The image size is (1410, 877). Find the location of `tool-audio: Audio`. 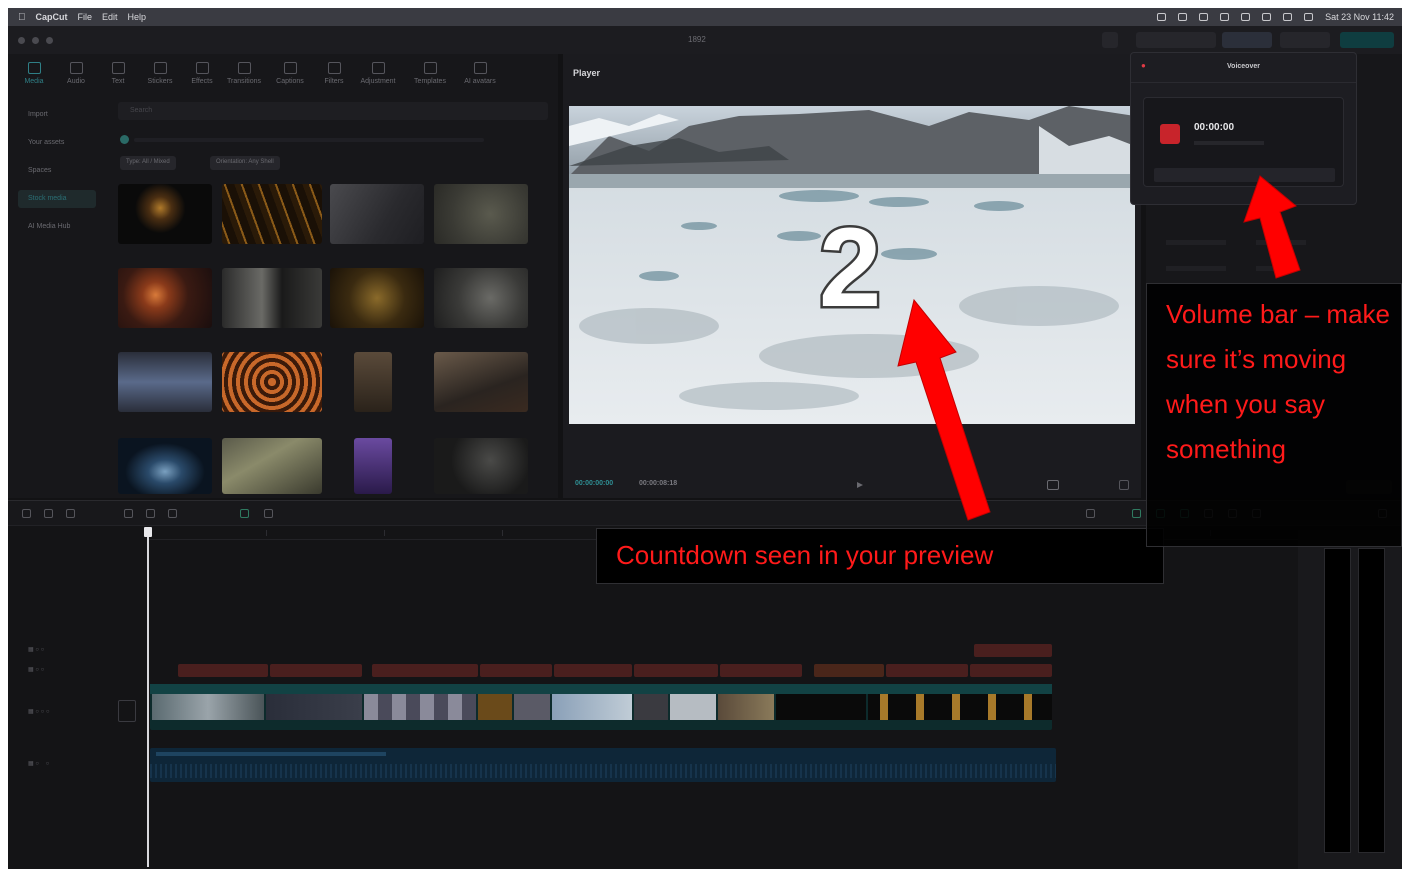

tool-audio: Audio is located at coordinates (76, 73).